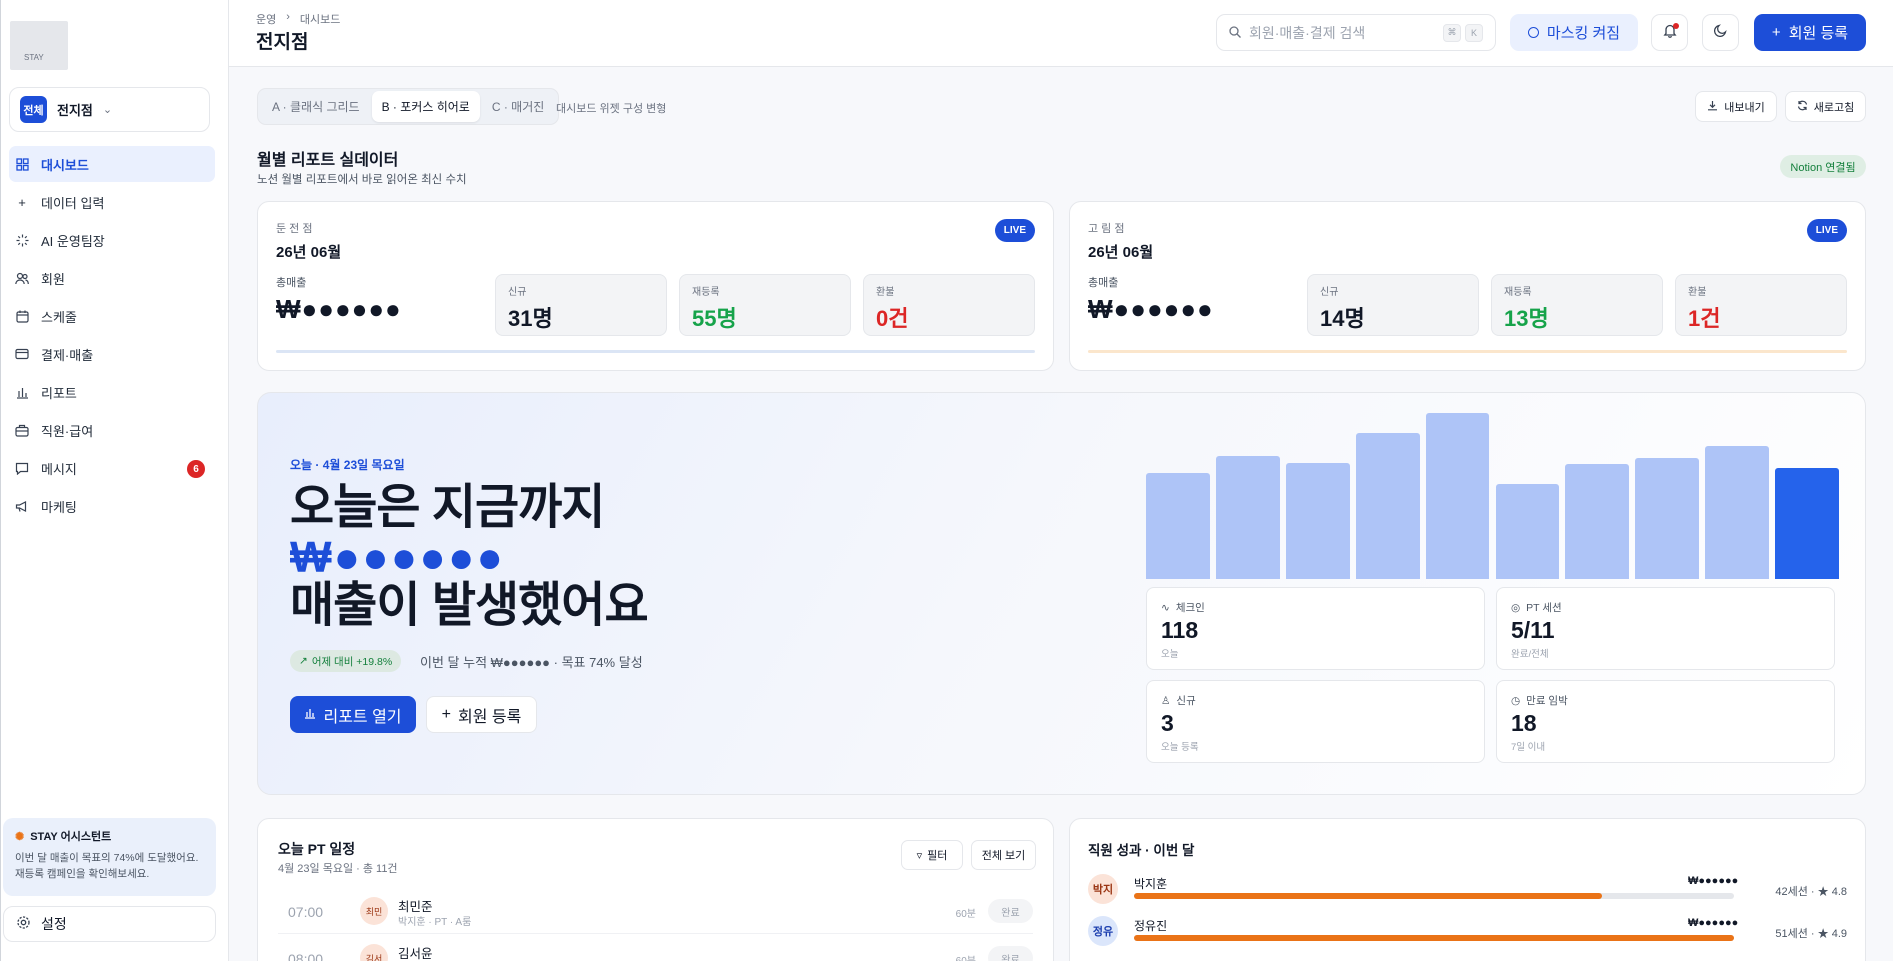 The height and width of the screenshot is (961, 1893). I want to click on theme-toggle, so click(1720, 32).